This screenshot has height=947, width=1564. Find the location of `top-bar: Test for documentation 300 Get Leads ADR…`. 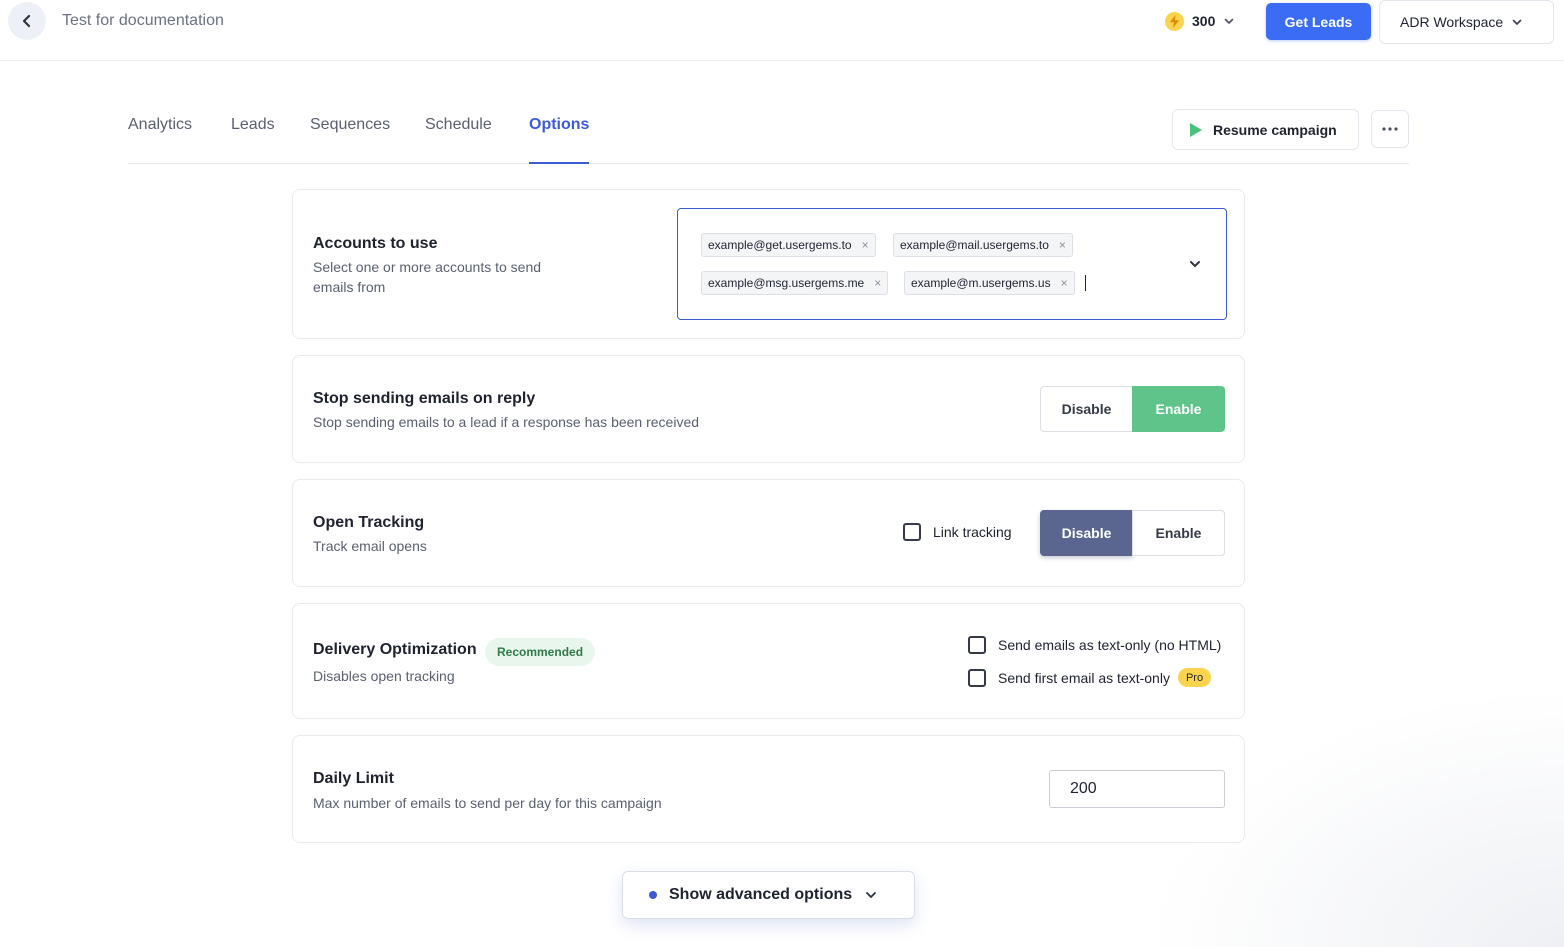

top-bar: Test for documentation 300 Get Leads ADR… is located at coordinates (782, 30).